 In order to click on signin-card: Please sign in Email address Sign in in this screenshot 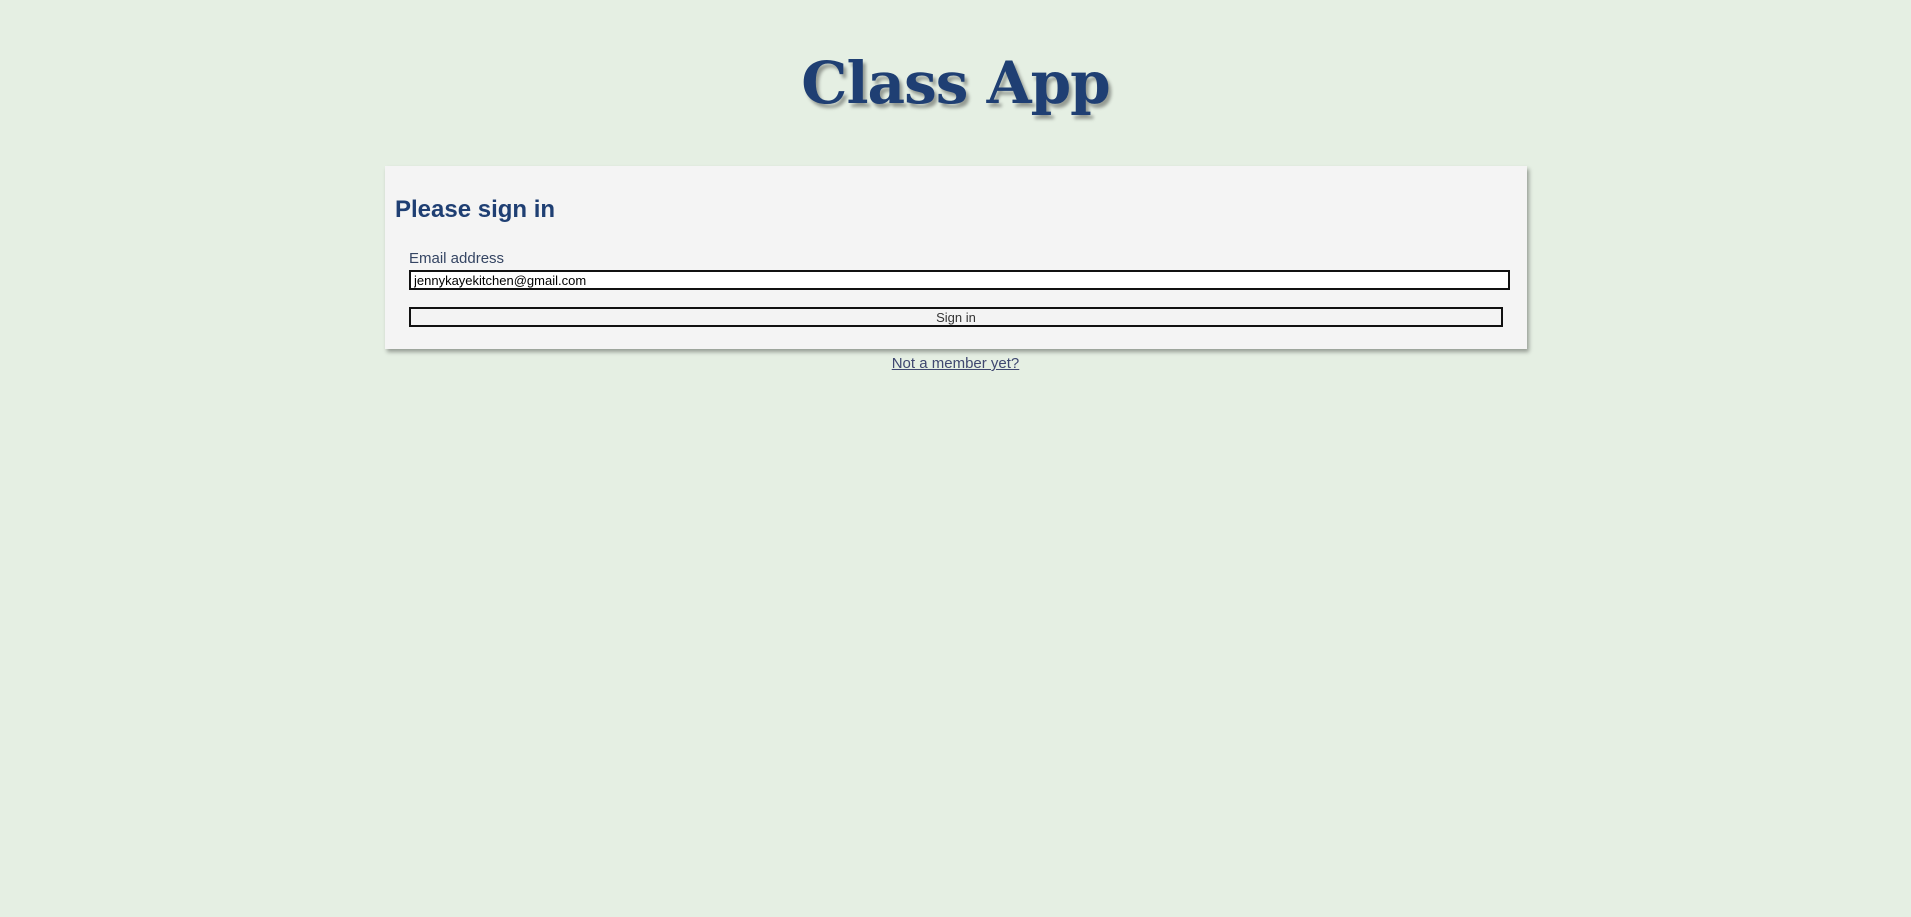, I will do `click(956, 257)`.